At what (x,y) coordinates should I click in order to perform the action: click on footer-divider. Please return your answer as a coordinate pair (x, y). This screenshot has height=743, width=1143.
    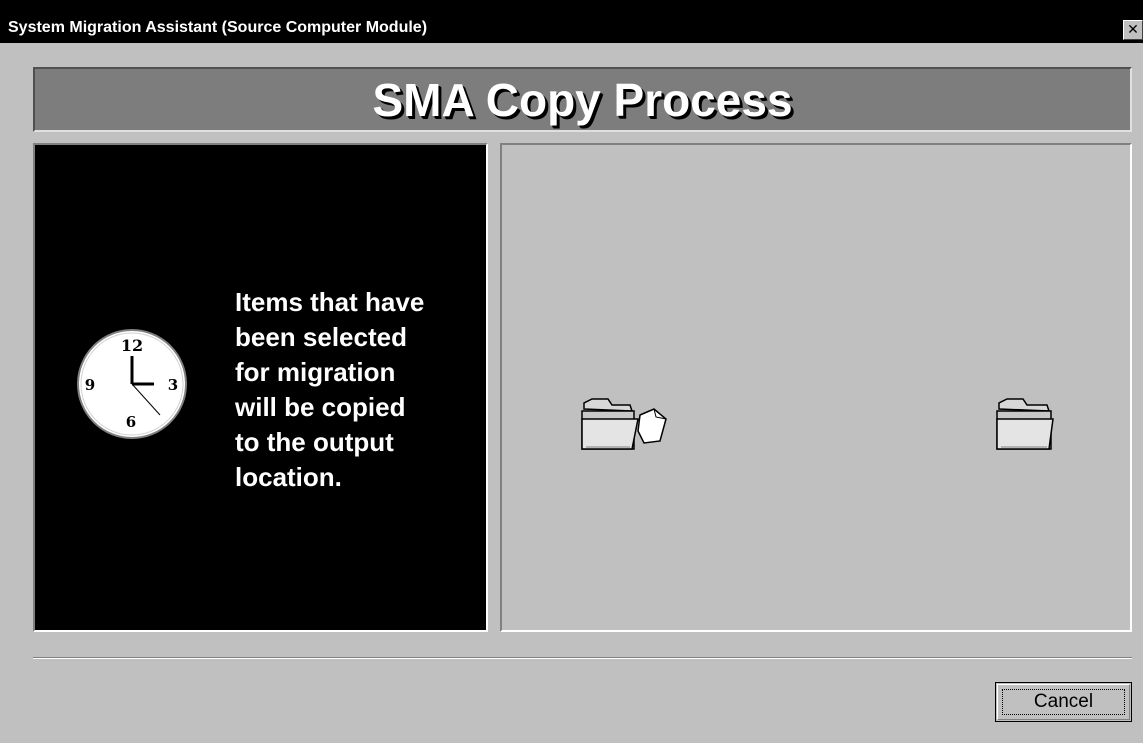
    Looking at the image, I should click on (582, 658).